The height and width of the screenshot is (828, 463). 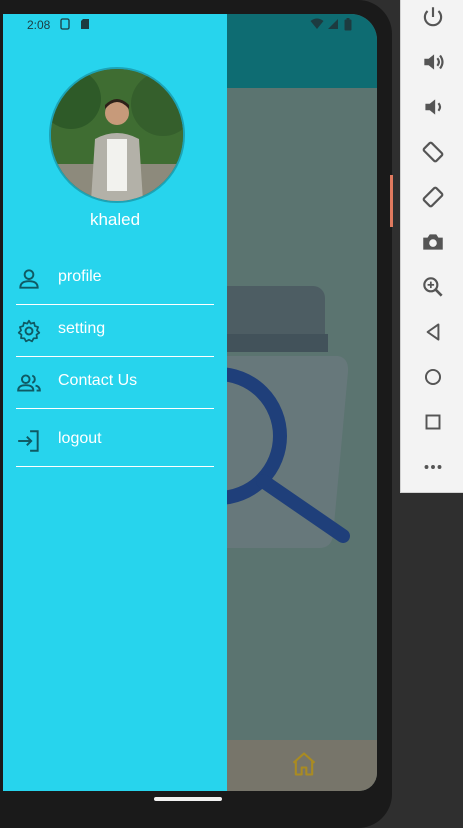 I want to click on overview-icon, so click(x=433, y=422).